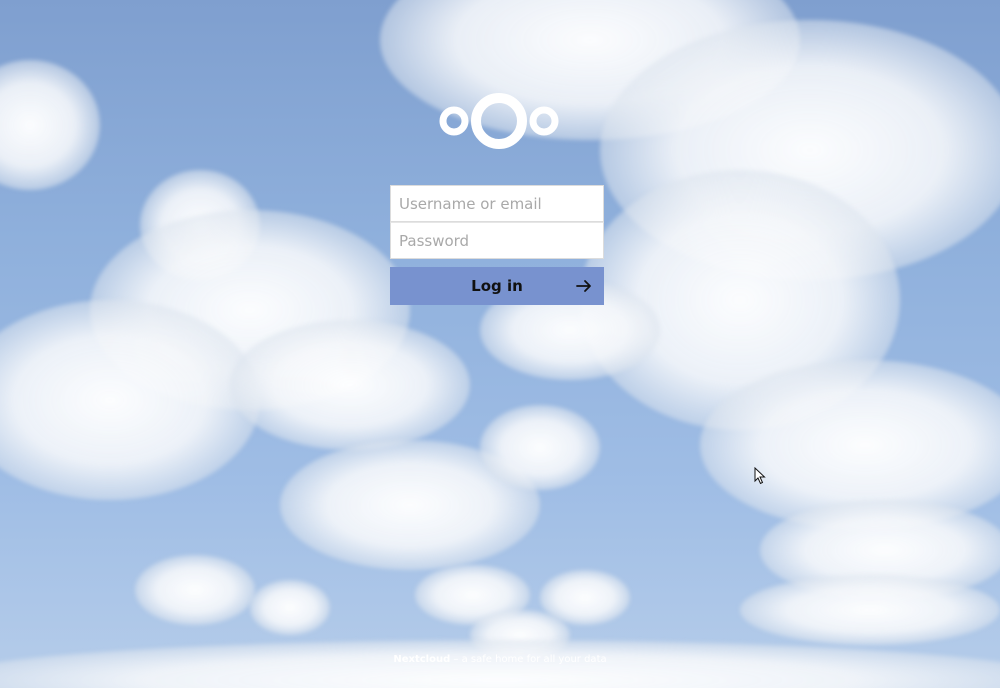  I want to click on password-input, so click(497, 240).